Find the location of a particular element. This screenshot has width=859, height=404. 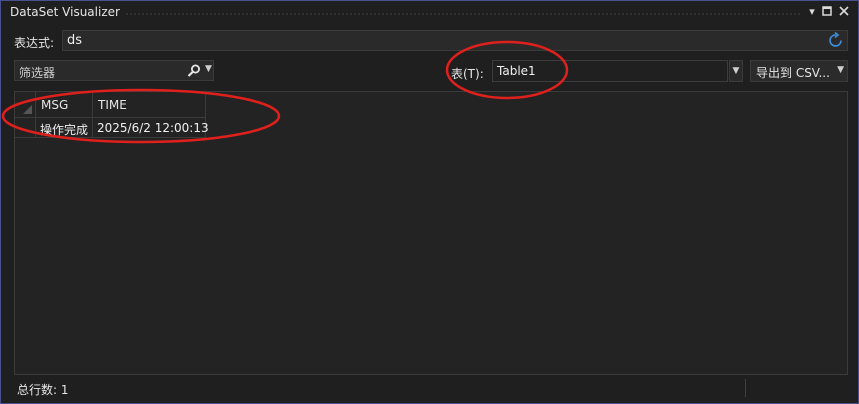

cell-value: 2025/6/2 12:00:13 is located at coordinates (153, 128).